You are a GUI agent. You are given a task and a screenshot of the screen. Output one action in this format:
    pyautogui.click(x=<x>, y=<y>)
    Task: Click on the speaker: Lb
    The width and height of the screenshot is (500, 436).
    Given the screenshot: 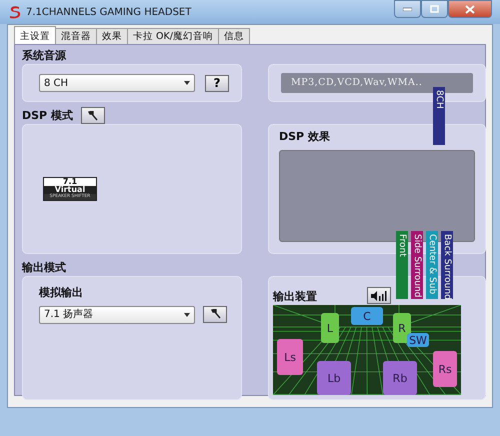 What is the action you would take?
    pyautogui.click(x=334, y=378)
    